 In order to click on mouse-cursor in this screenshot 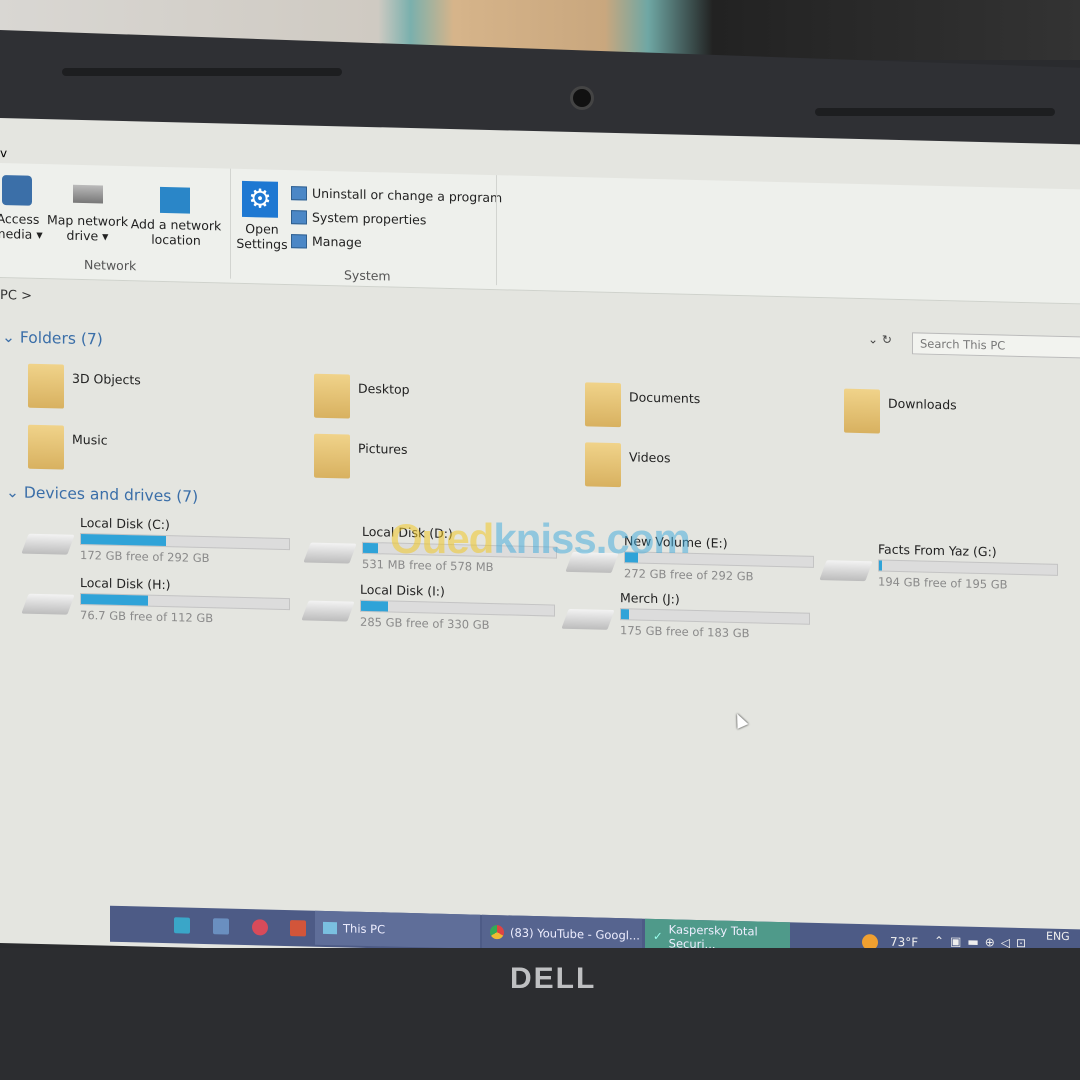, I will do `click(740, 720)`.